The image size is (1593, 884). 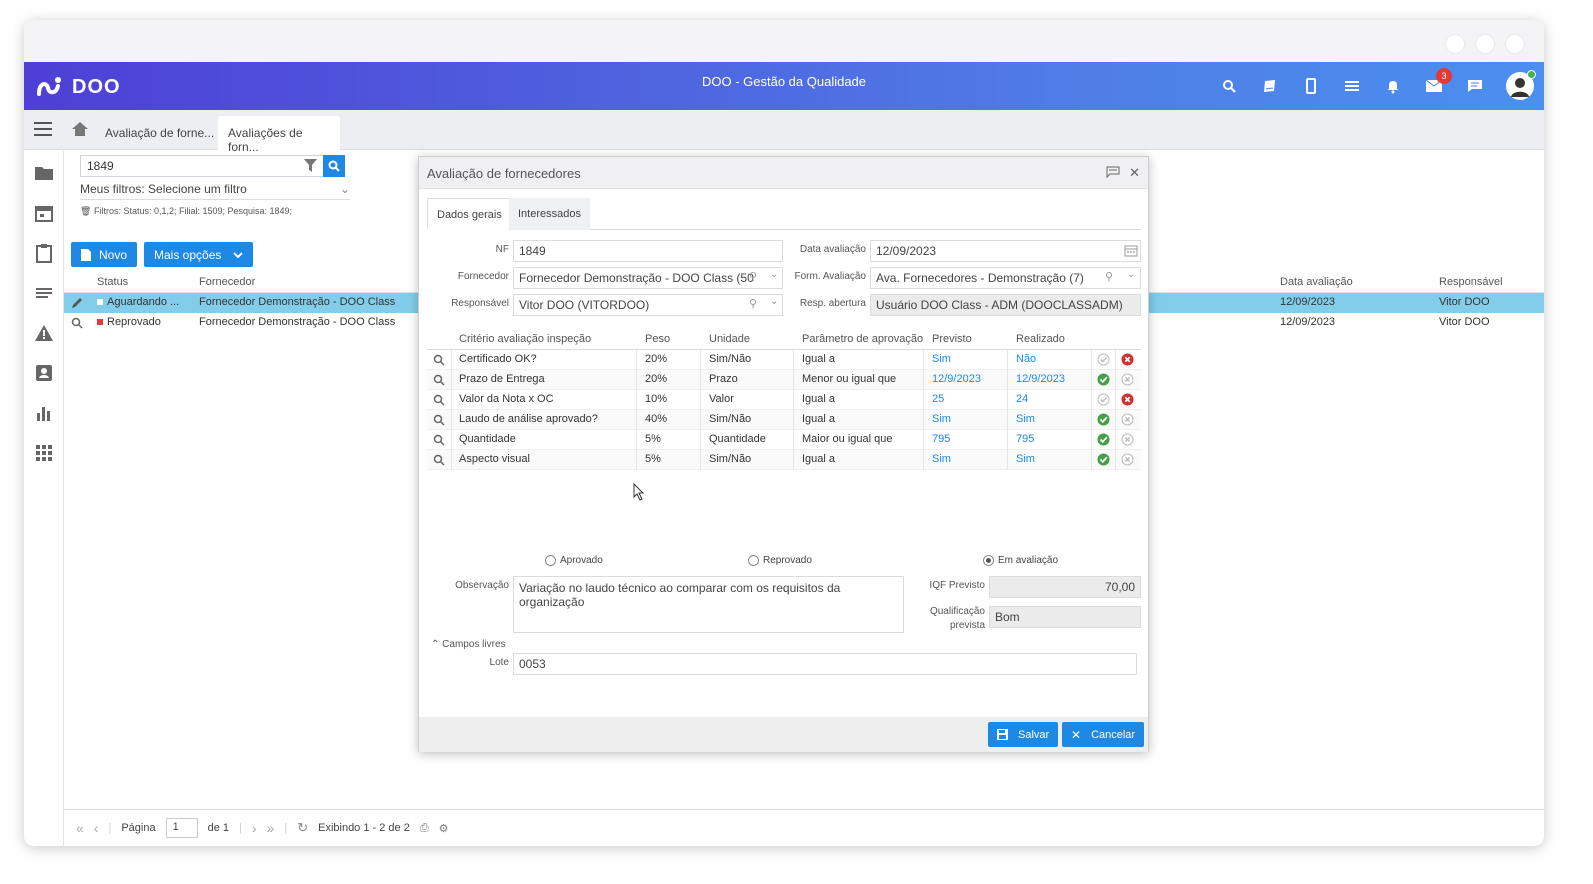 What do you see at coordinates (77, 303) in the screenshot?
I see `edit-pencil-icon` at bounding box center [77, 303].